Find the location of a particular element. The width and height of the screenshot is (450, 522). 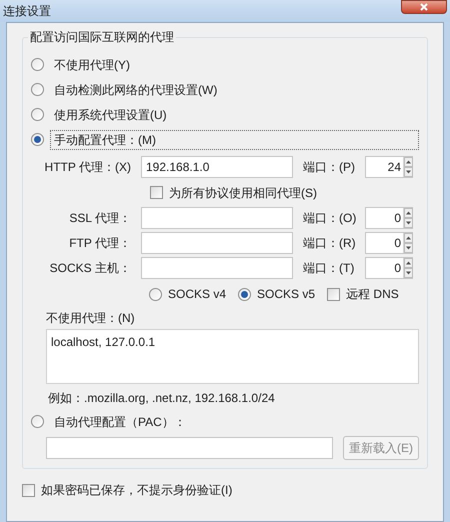

close-icon is located at coordinates (424, 7).